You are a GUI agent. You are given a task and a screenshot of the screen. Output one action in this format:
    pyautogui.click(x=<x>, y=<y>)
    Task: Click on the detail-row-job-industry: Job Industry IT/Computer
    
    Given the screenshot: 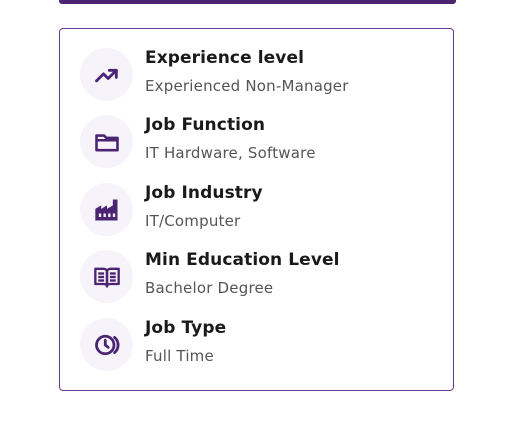 What is the action you would take?
    pyautogui.click(x=260, y=211)
    